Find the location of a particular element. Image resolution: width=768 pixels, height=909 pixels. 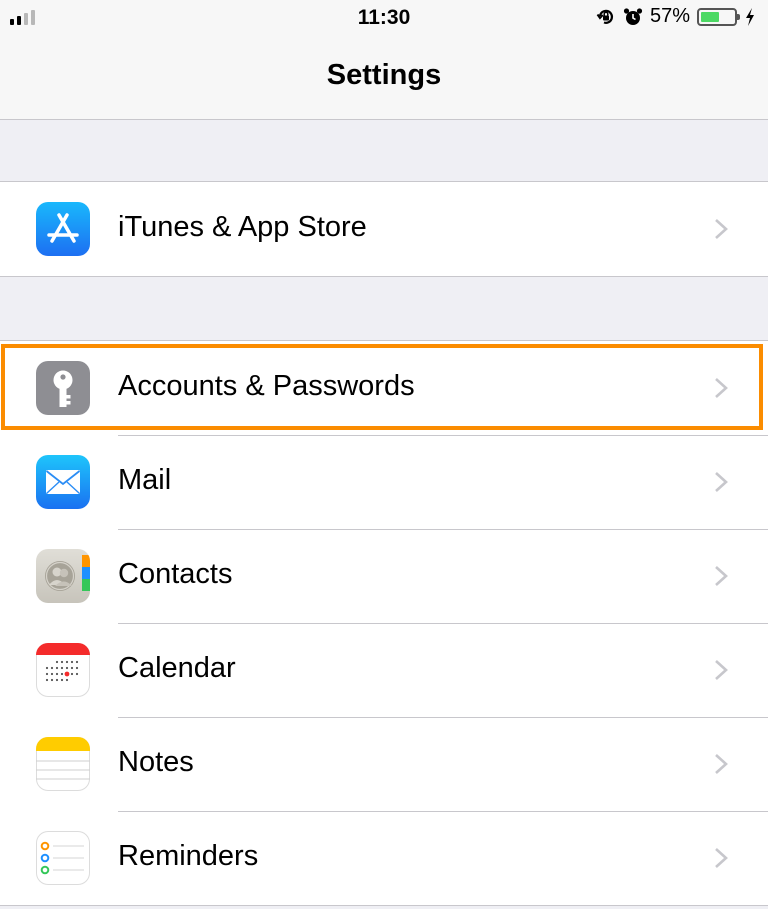

page-title: Settings is located at coordinates (384, 75).